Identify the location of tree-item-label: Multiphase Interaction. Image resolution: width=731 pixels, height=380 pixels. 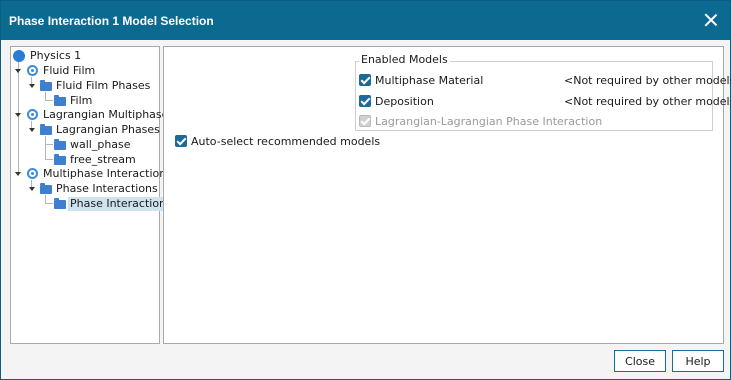
(105, 173).